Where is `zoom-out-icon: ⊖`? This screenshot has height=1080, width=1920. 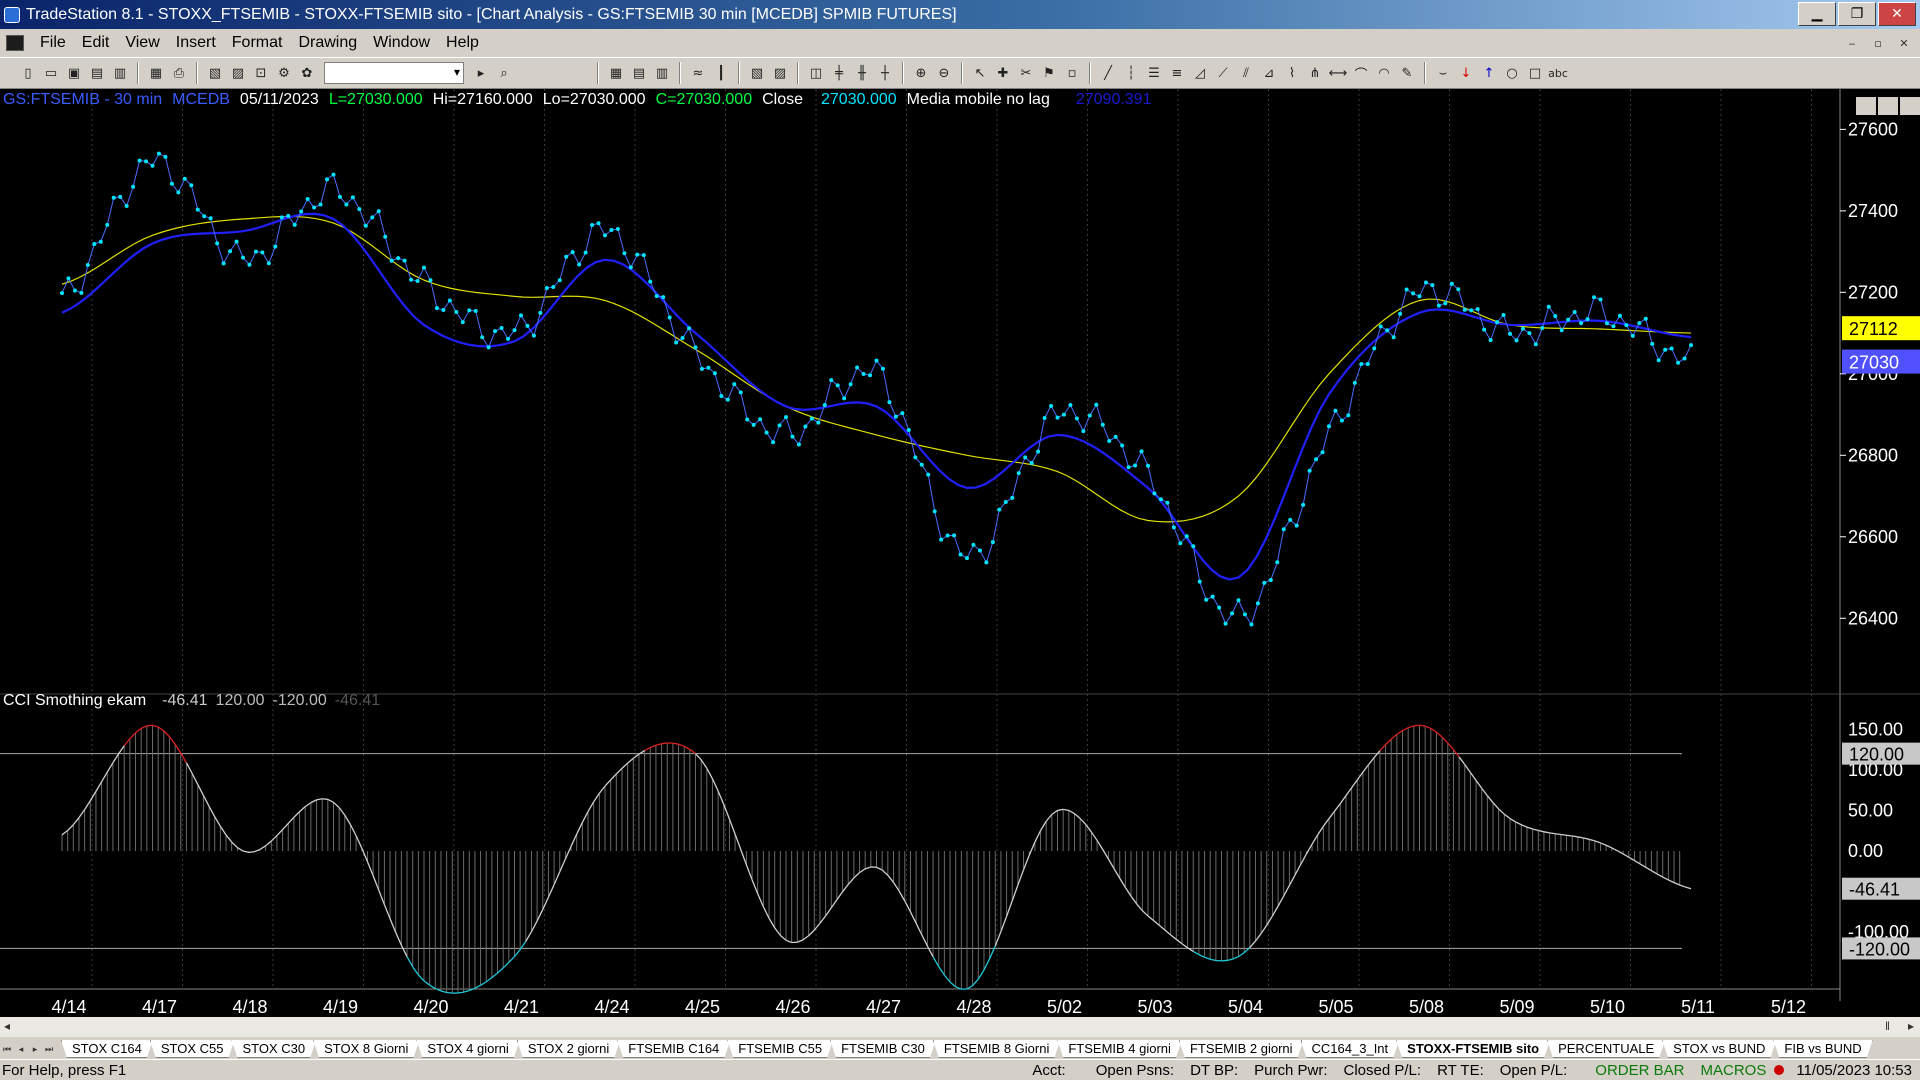
zoom-out-icon: ⊖ is located at coordinates (944, 73).